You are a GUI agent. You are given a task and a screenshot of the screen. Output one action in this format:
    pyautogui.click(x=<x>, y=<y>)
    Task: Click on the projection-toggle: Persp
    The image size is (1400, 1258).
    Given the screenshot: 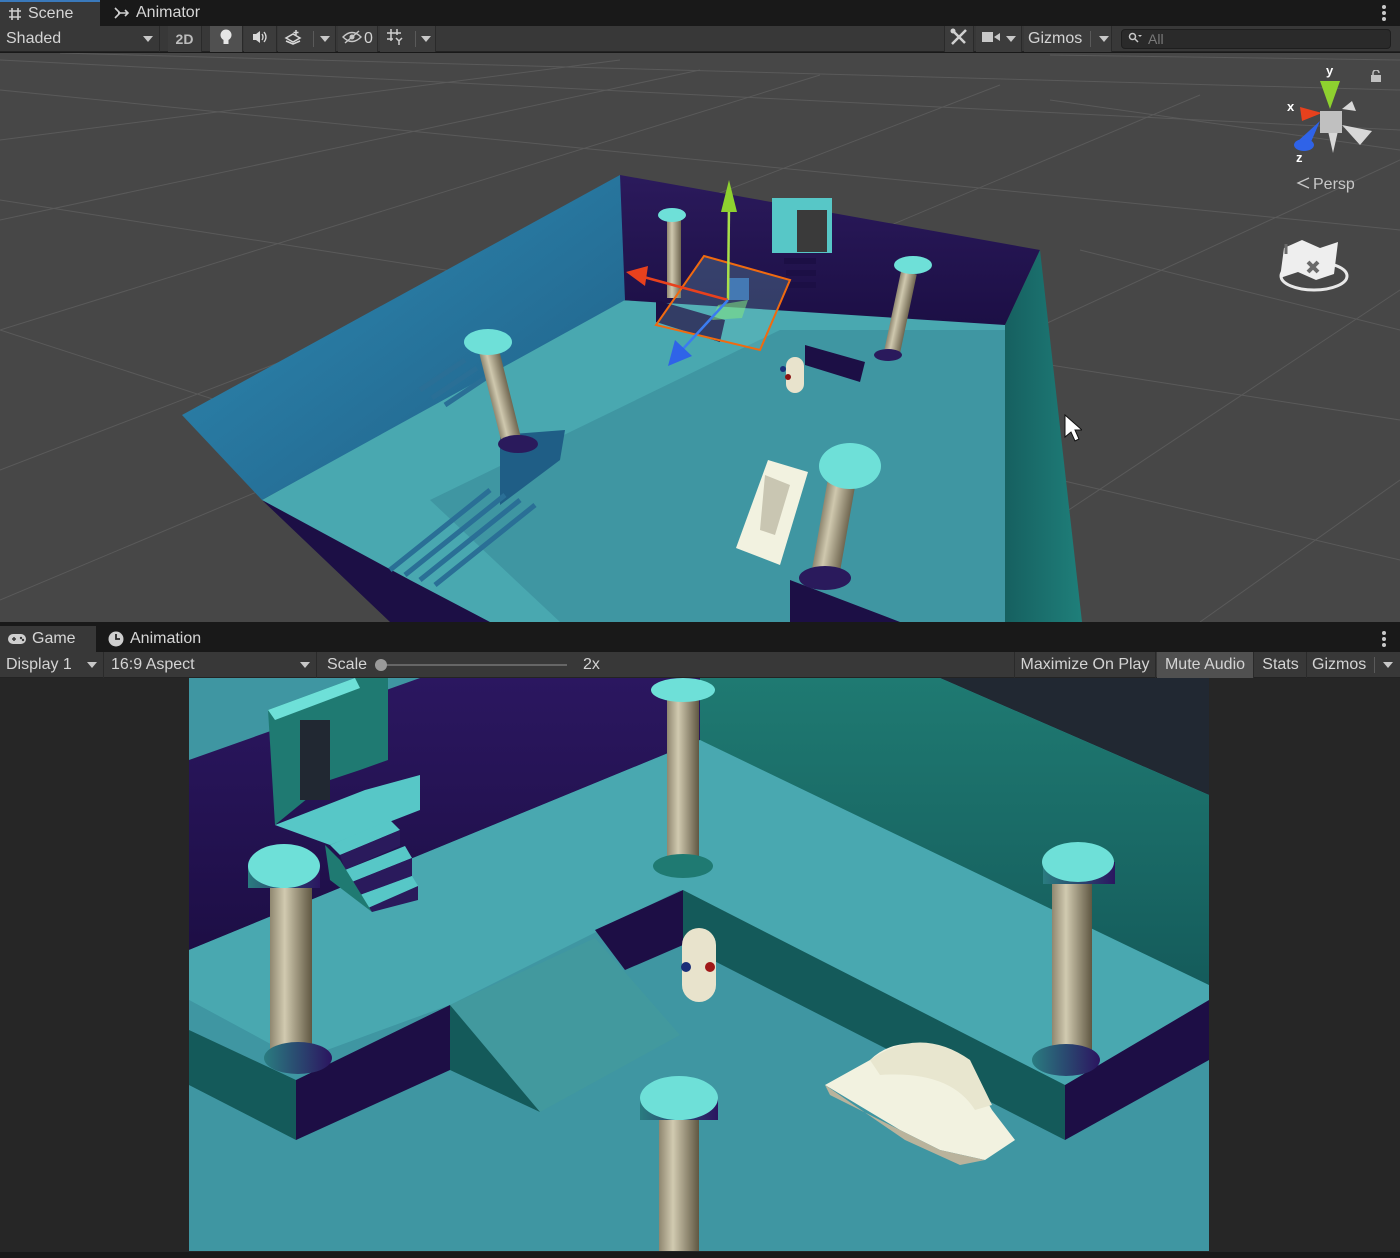 What is the action you would take?
    pyautogui.click(x=1325, y=185)
    